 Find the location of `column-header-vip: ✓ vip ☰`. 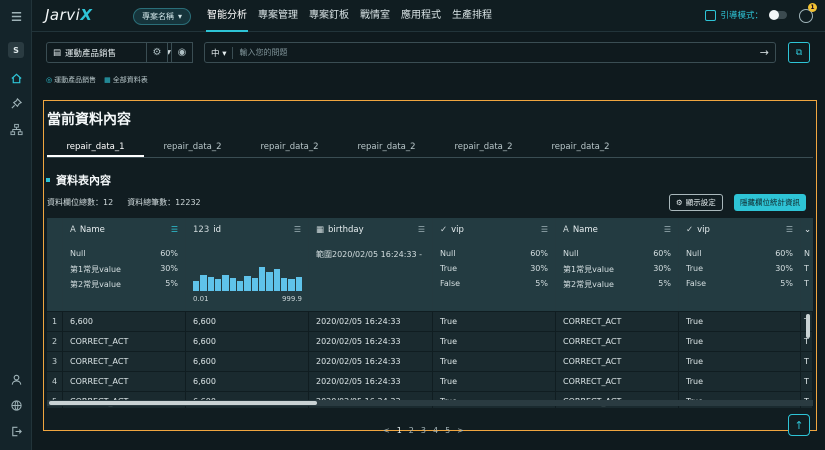

column-header-vip: ✓ vip ☰ is located at coordinates (494, 229).